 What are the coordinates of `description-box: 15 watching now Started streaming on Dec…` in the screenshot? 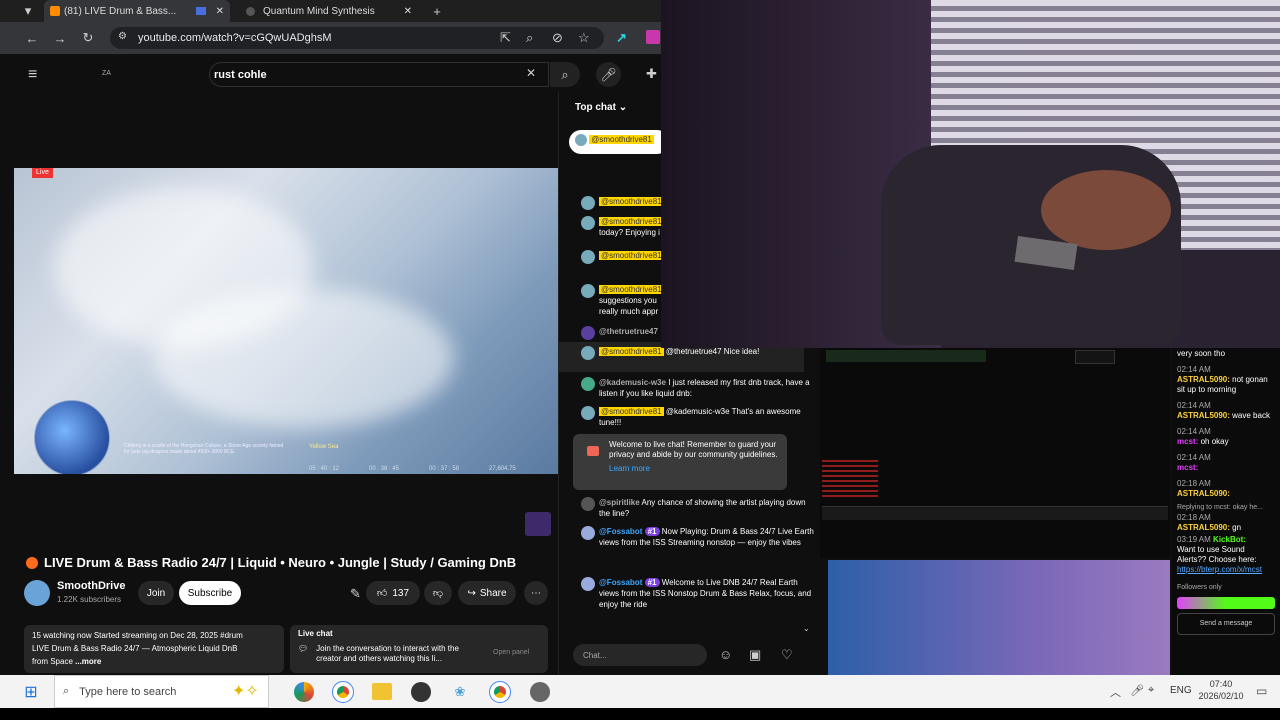 It's located at (154, 649).